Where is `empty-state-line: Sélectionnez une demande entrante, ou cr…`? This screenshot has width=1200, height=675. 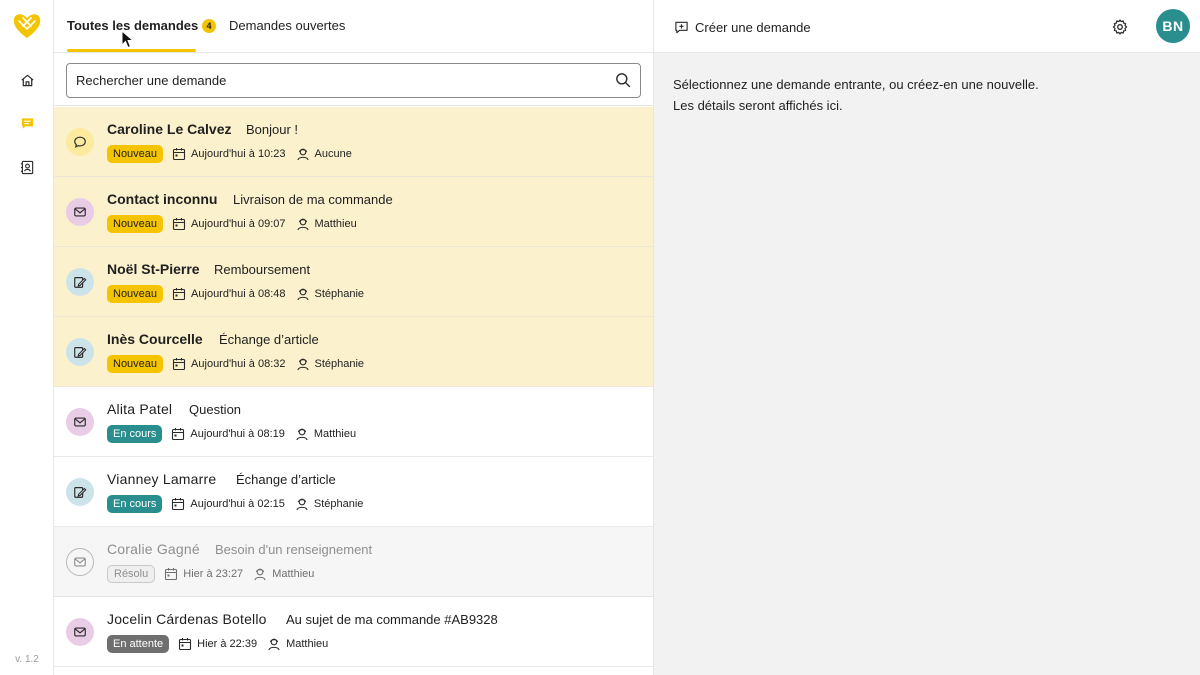
empty-state-line: Sélectionnez une demande entrante, ou cr… is located at coordinates (856, 84).